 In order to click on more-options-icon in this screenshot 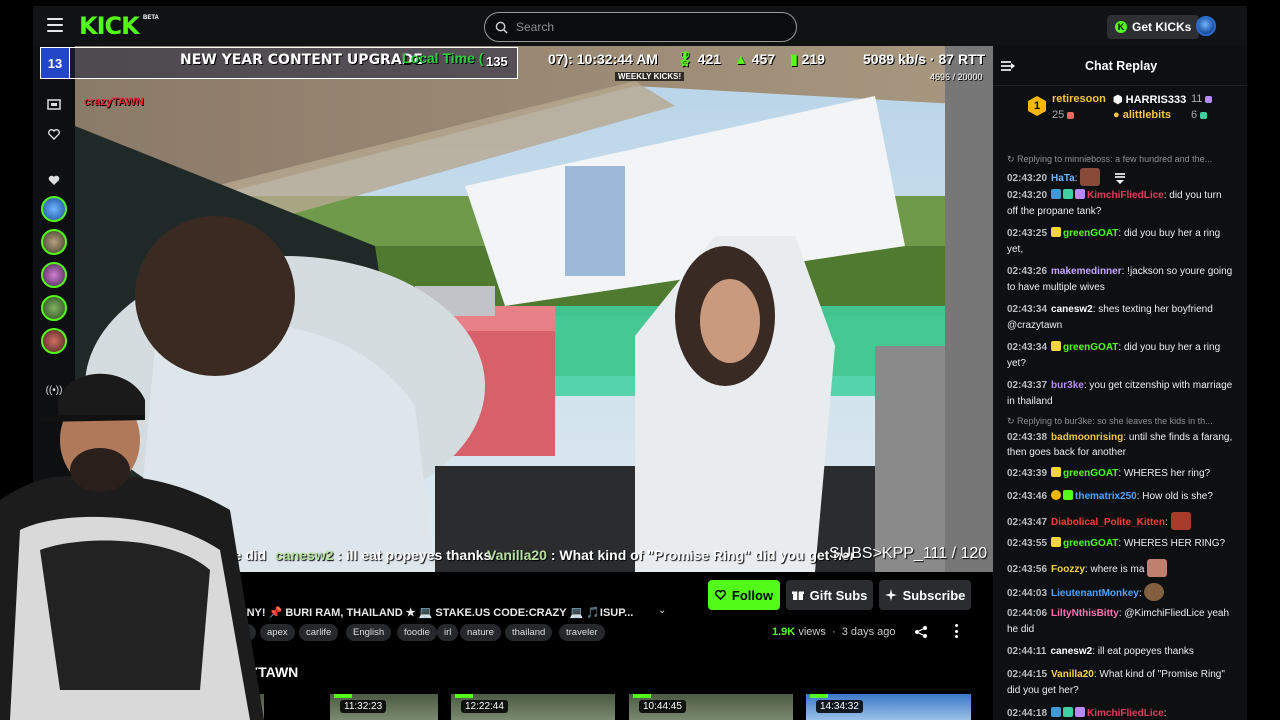, I will do `click(956, 631)`.